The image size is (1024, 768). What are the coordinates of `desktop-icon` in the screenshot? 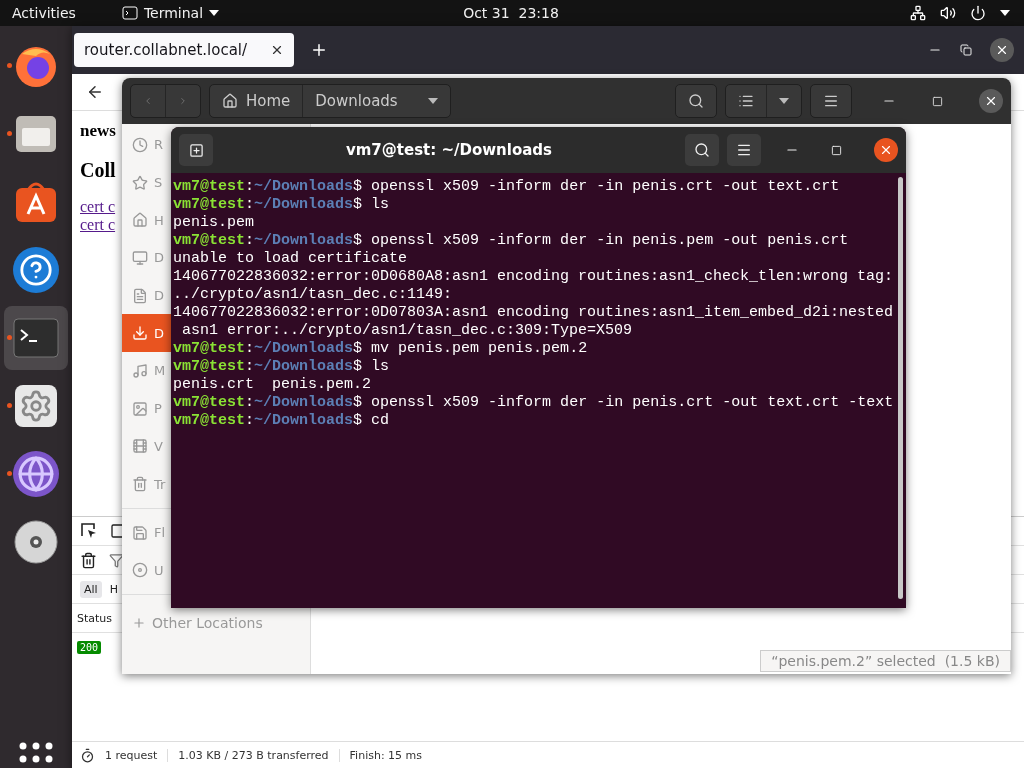 It's located at (140, 257).